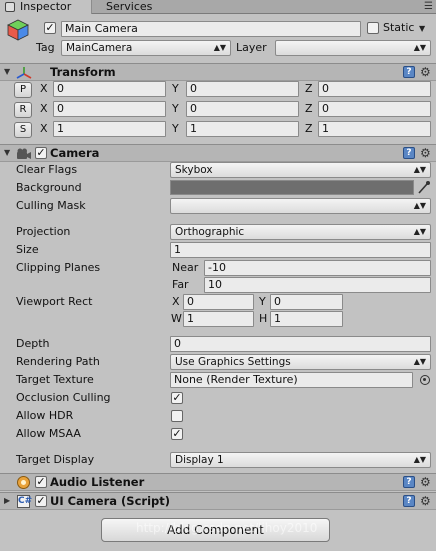  Describe the element at coordinates (51, 205) in the screenshot. I see `culling-mask-label: Culling Mask` at that location.